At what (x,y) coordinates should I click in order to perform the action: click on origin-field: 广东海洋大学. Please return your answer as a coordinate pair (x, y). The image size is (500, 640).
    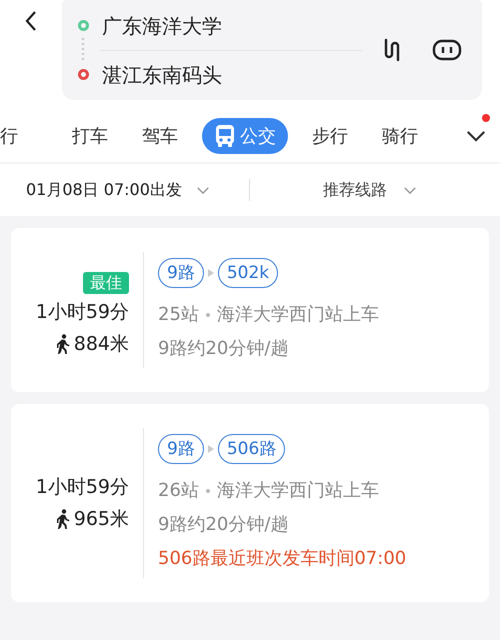
    Looking at the image, I should click on (231, 26).